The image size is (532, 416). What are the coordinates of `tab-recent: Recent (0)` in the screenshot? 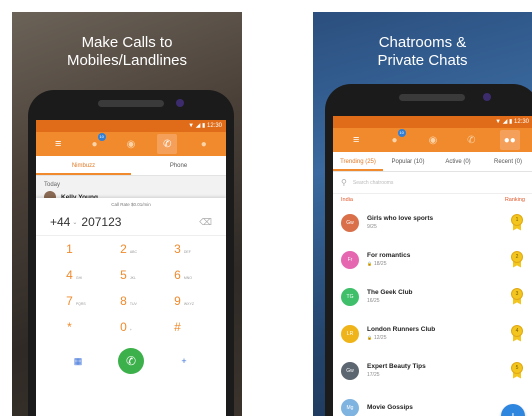 It's located at (507, 161).